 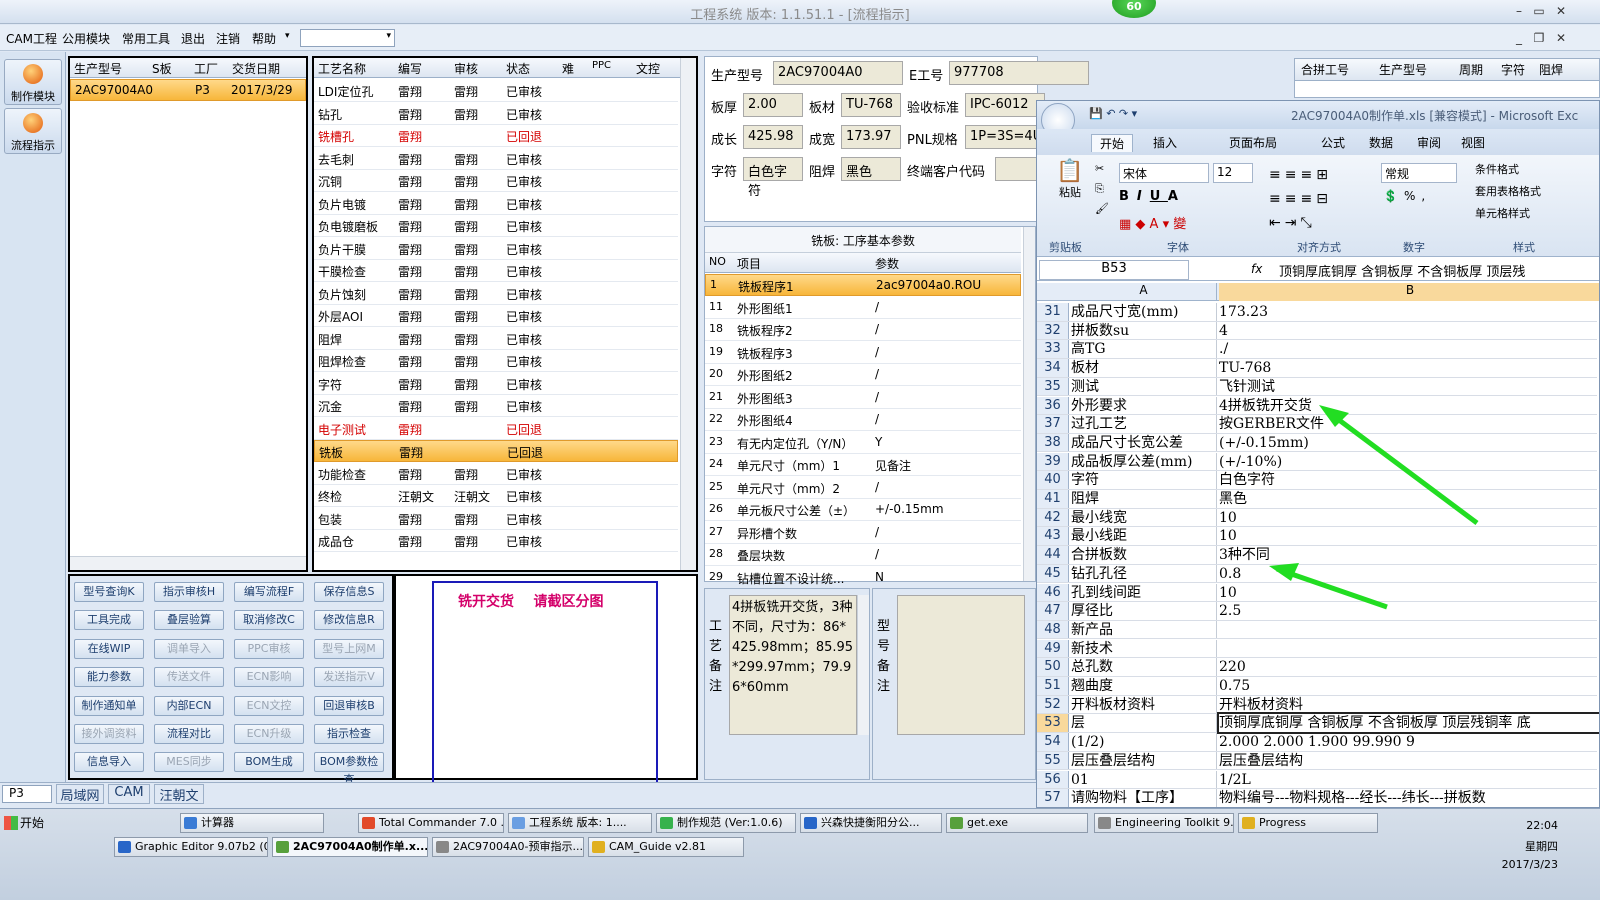 What do you see at coordinates (287, 36) in the screenshot?
I see `chevron-down-icon: ▾` at bounding box center [287, 36].